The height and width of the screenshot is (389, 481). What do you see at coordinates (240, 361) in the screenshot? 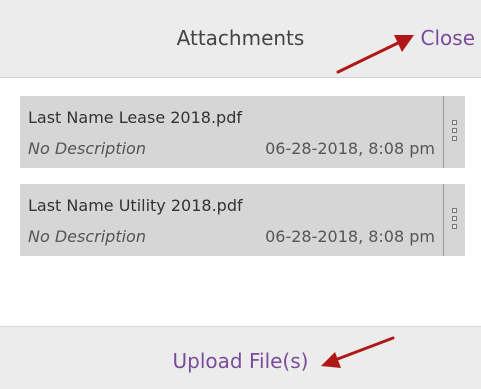
I see `upload-files-button: Upload File(s)` at bounding box center [240, 361].